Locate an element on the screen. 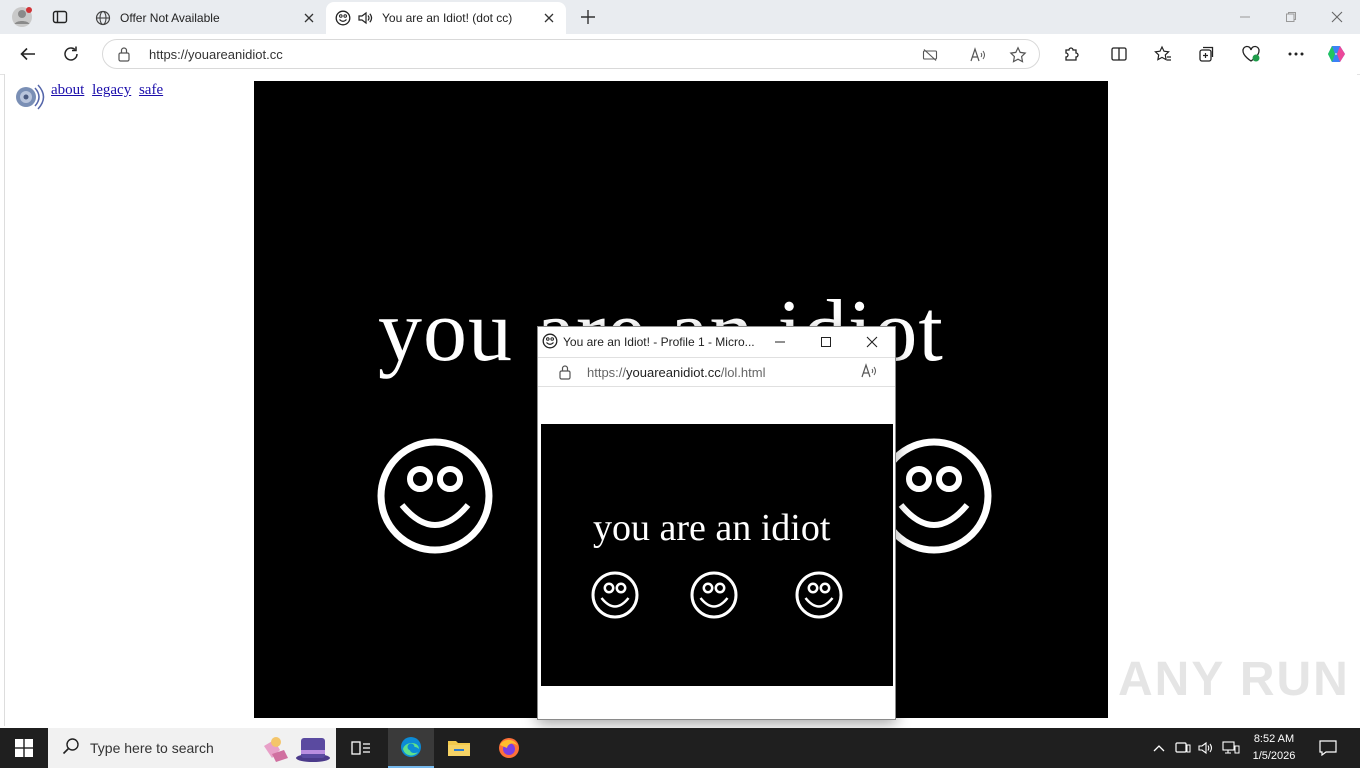 Image resolution: width=1360 pixels, height=769 pixels. url-host: youareanidiot.cc is located at coordinates (673, 372).